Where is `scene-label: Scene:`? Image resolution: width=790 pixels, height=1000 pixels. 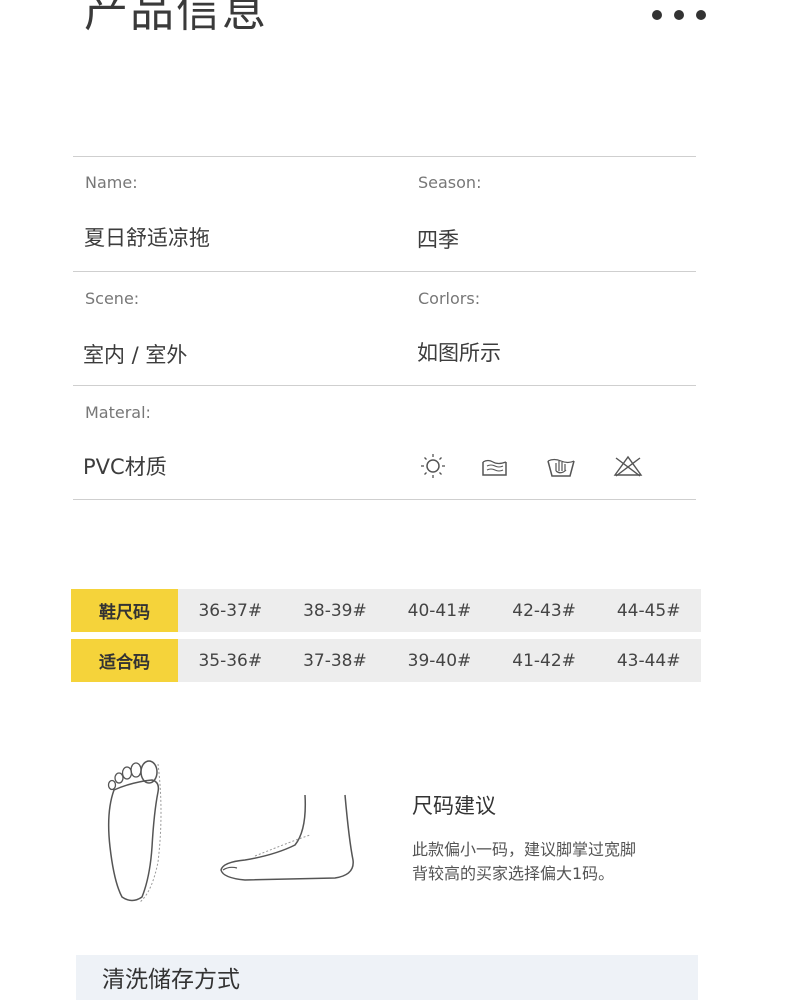
scene-label: Scene: is located at coordinates (112, 298).